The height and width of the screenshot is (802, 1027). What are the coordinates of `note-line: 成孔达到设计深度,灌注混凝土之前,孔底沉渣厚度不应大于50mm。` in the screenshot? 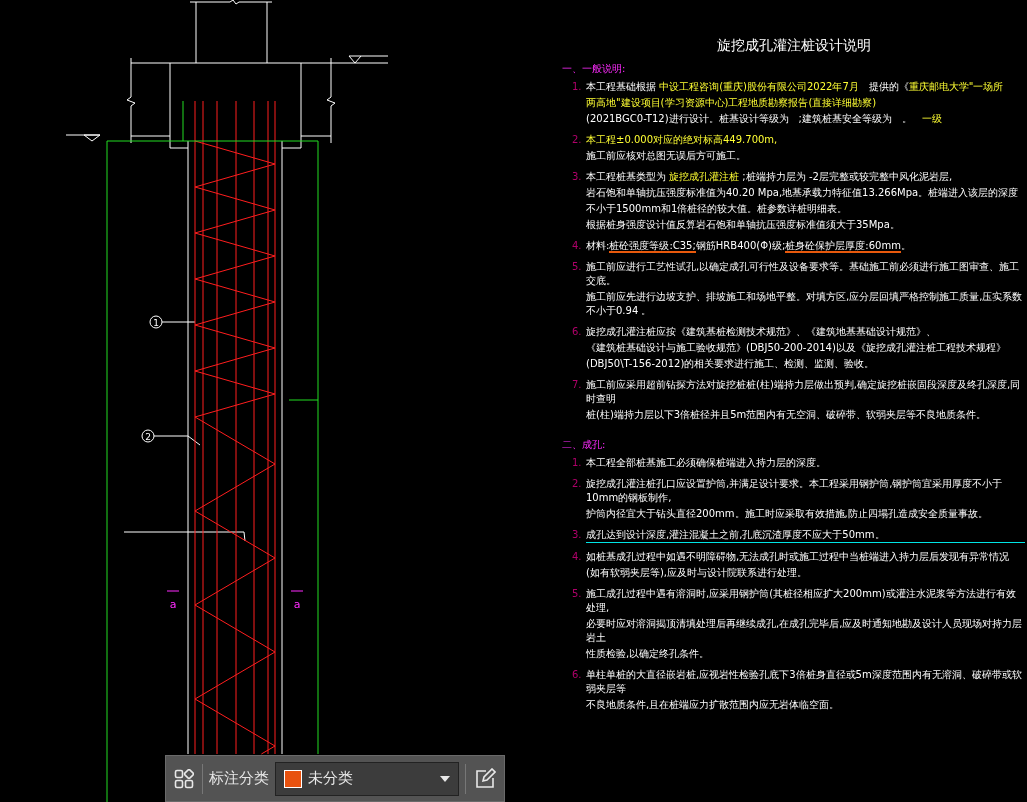 It's located at (805, 535).